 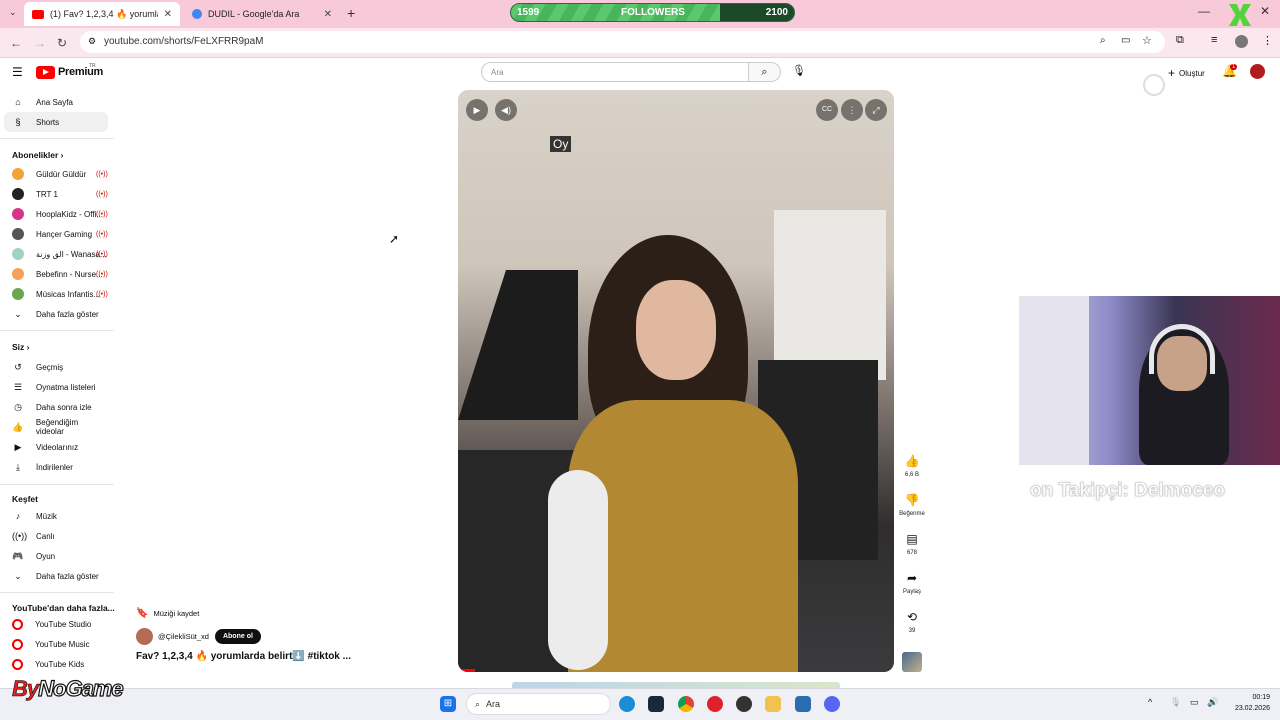 I want to click on sidebar-item-youtube-kids: YouTube Kids, so click(x=56, y=664).